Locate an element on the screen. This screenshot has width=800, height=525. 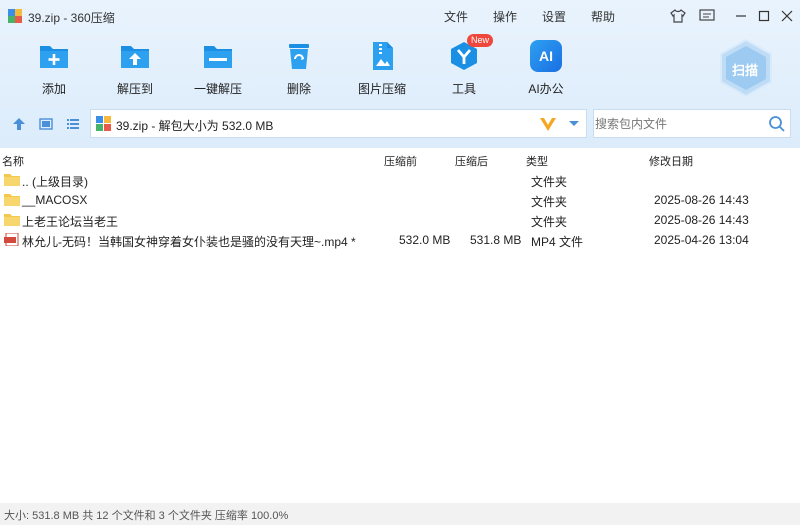
extract-to-button: 解压到 is located at coordinates (134, 69).